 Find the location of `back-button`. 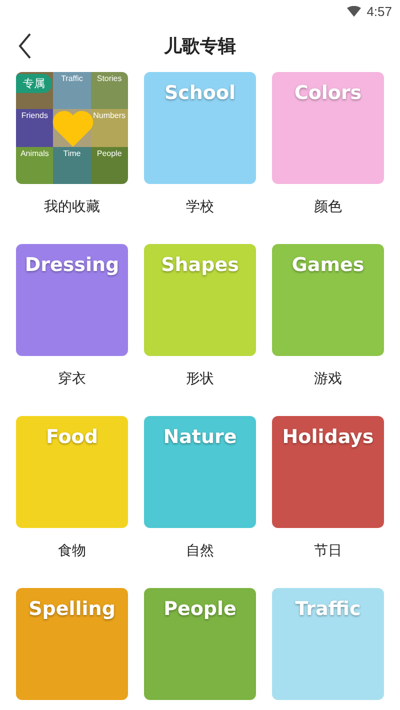

back-button is located at coordinates (25, 46).